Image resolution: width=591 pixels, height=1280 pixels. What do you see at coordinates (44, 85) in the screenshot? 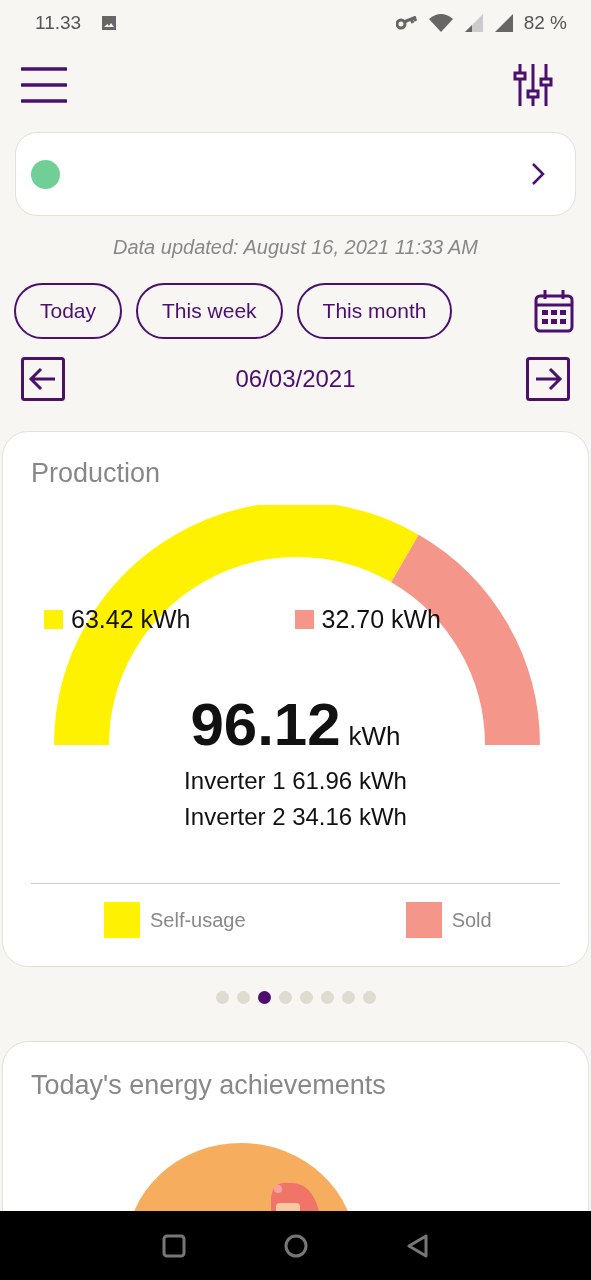
I see `menu-icon` at bounding box center [44, 85].